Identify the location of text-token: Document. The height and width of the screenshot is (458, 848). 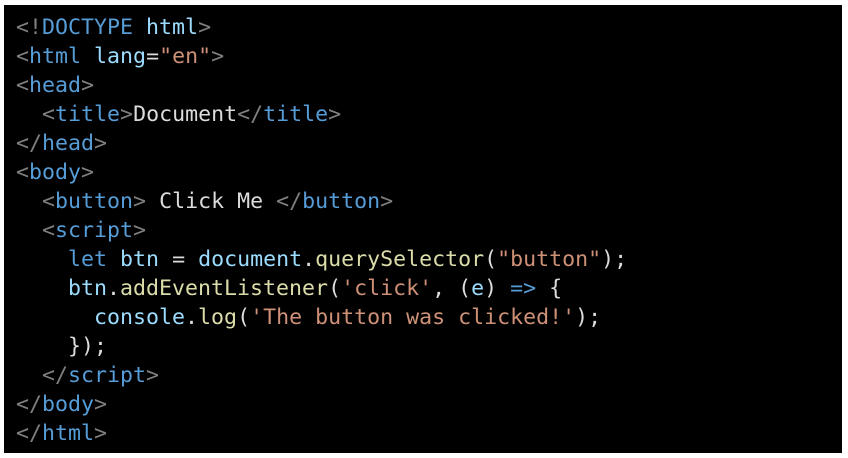
(185, 114).